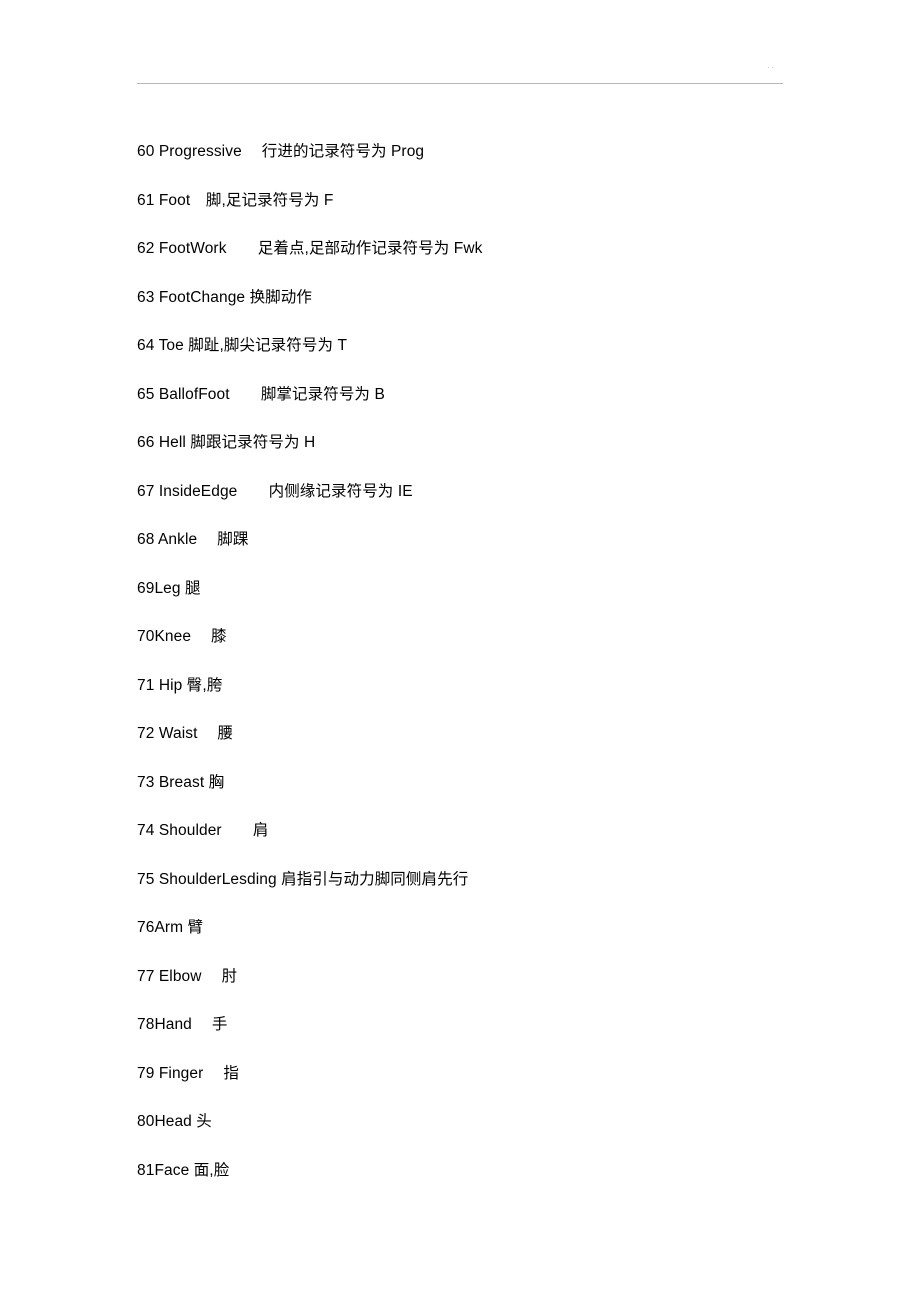 The image size is (920, 1303). Describe the element at coordinates (303, 879) in the screenshot. I see `list-item: 75 ShoulderLesding 肩指引与动力脚同侧肩先行` at that location.